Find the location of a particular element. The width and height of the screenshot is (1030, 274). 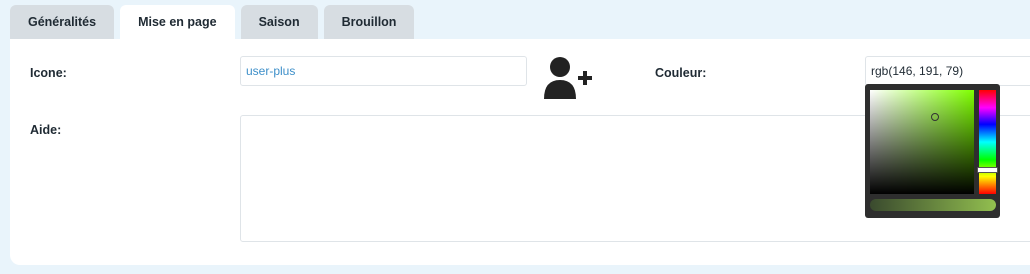

user-plus-icon is located at coordinates (568, 78).